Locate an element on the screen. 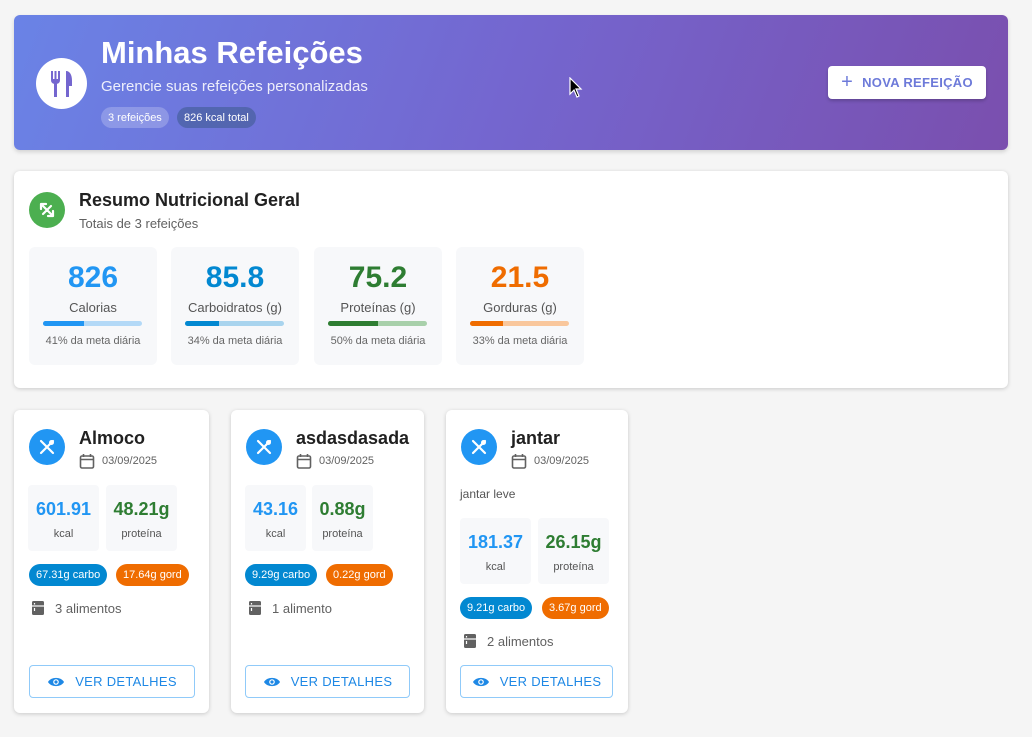 This screenshot has width=1032, height=737. kcal-box: 181.37 kcal is located at coordinates (495, 551).